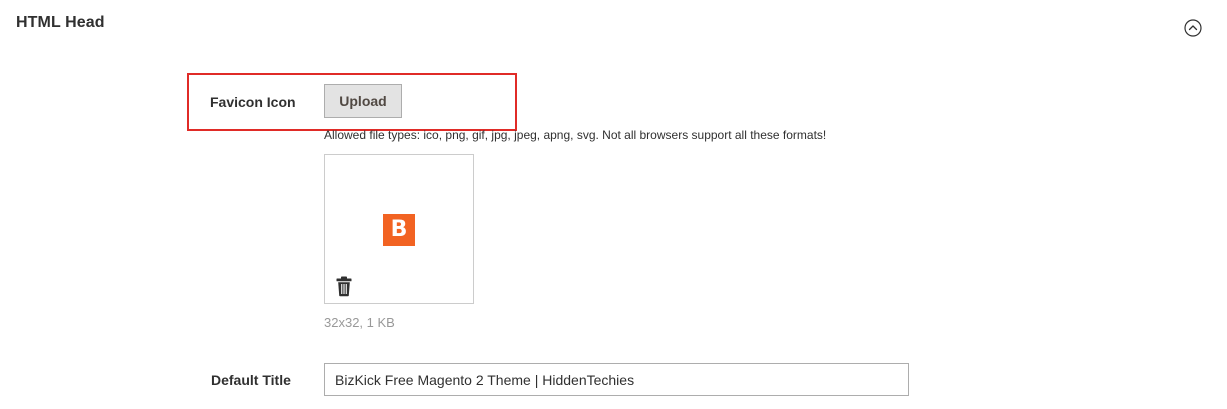 The image size is (1227, 409). I want to click on trash-icon, so click(344, 286).